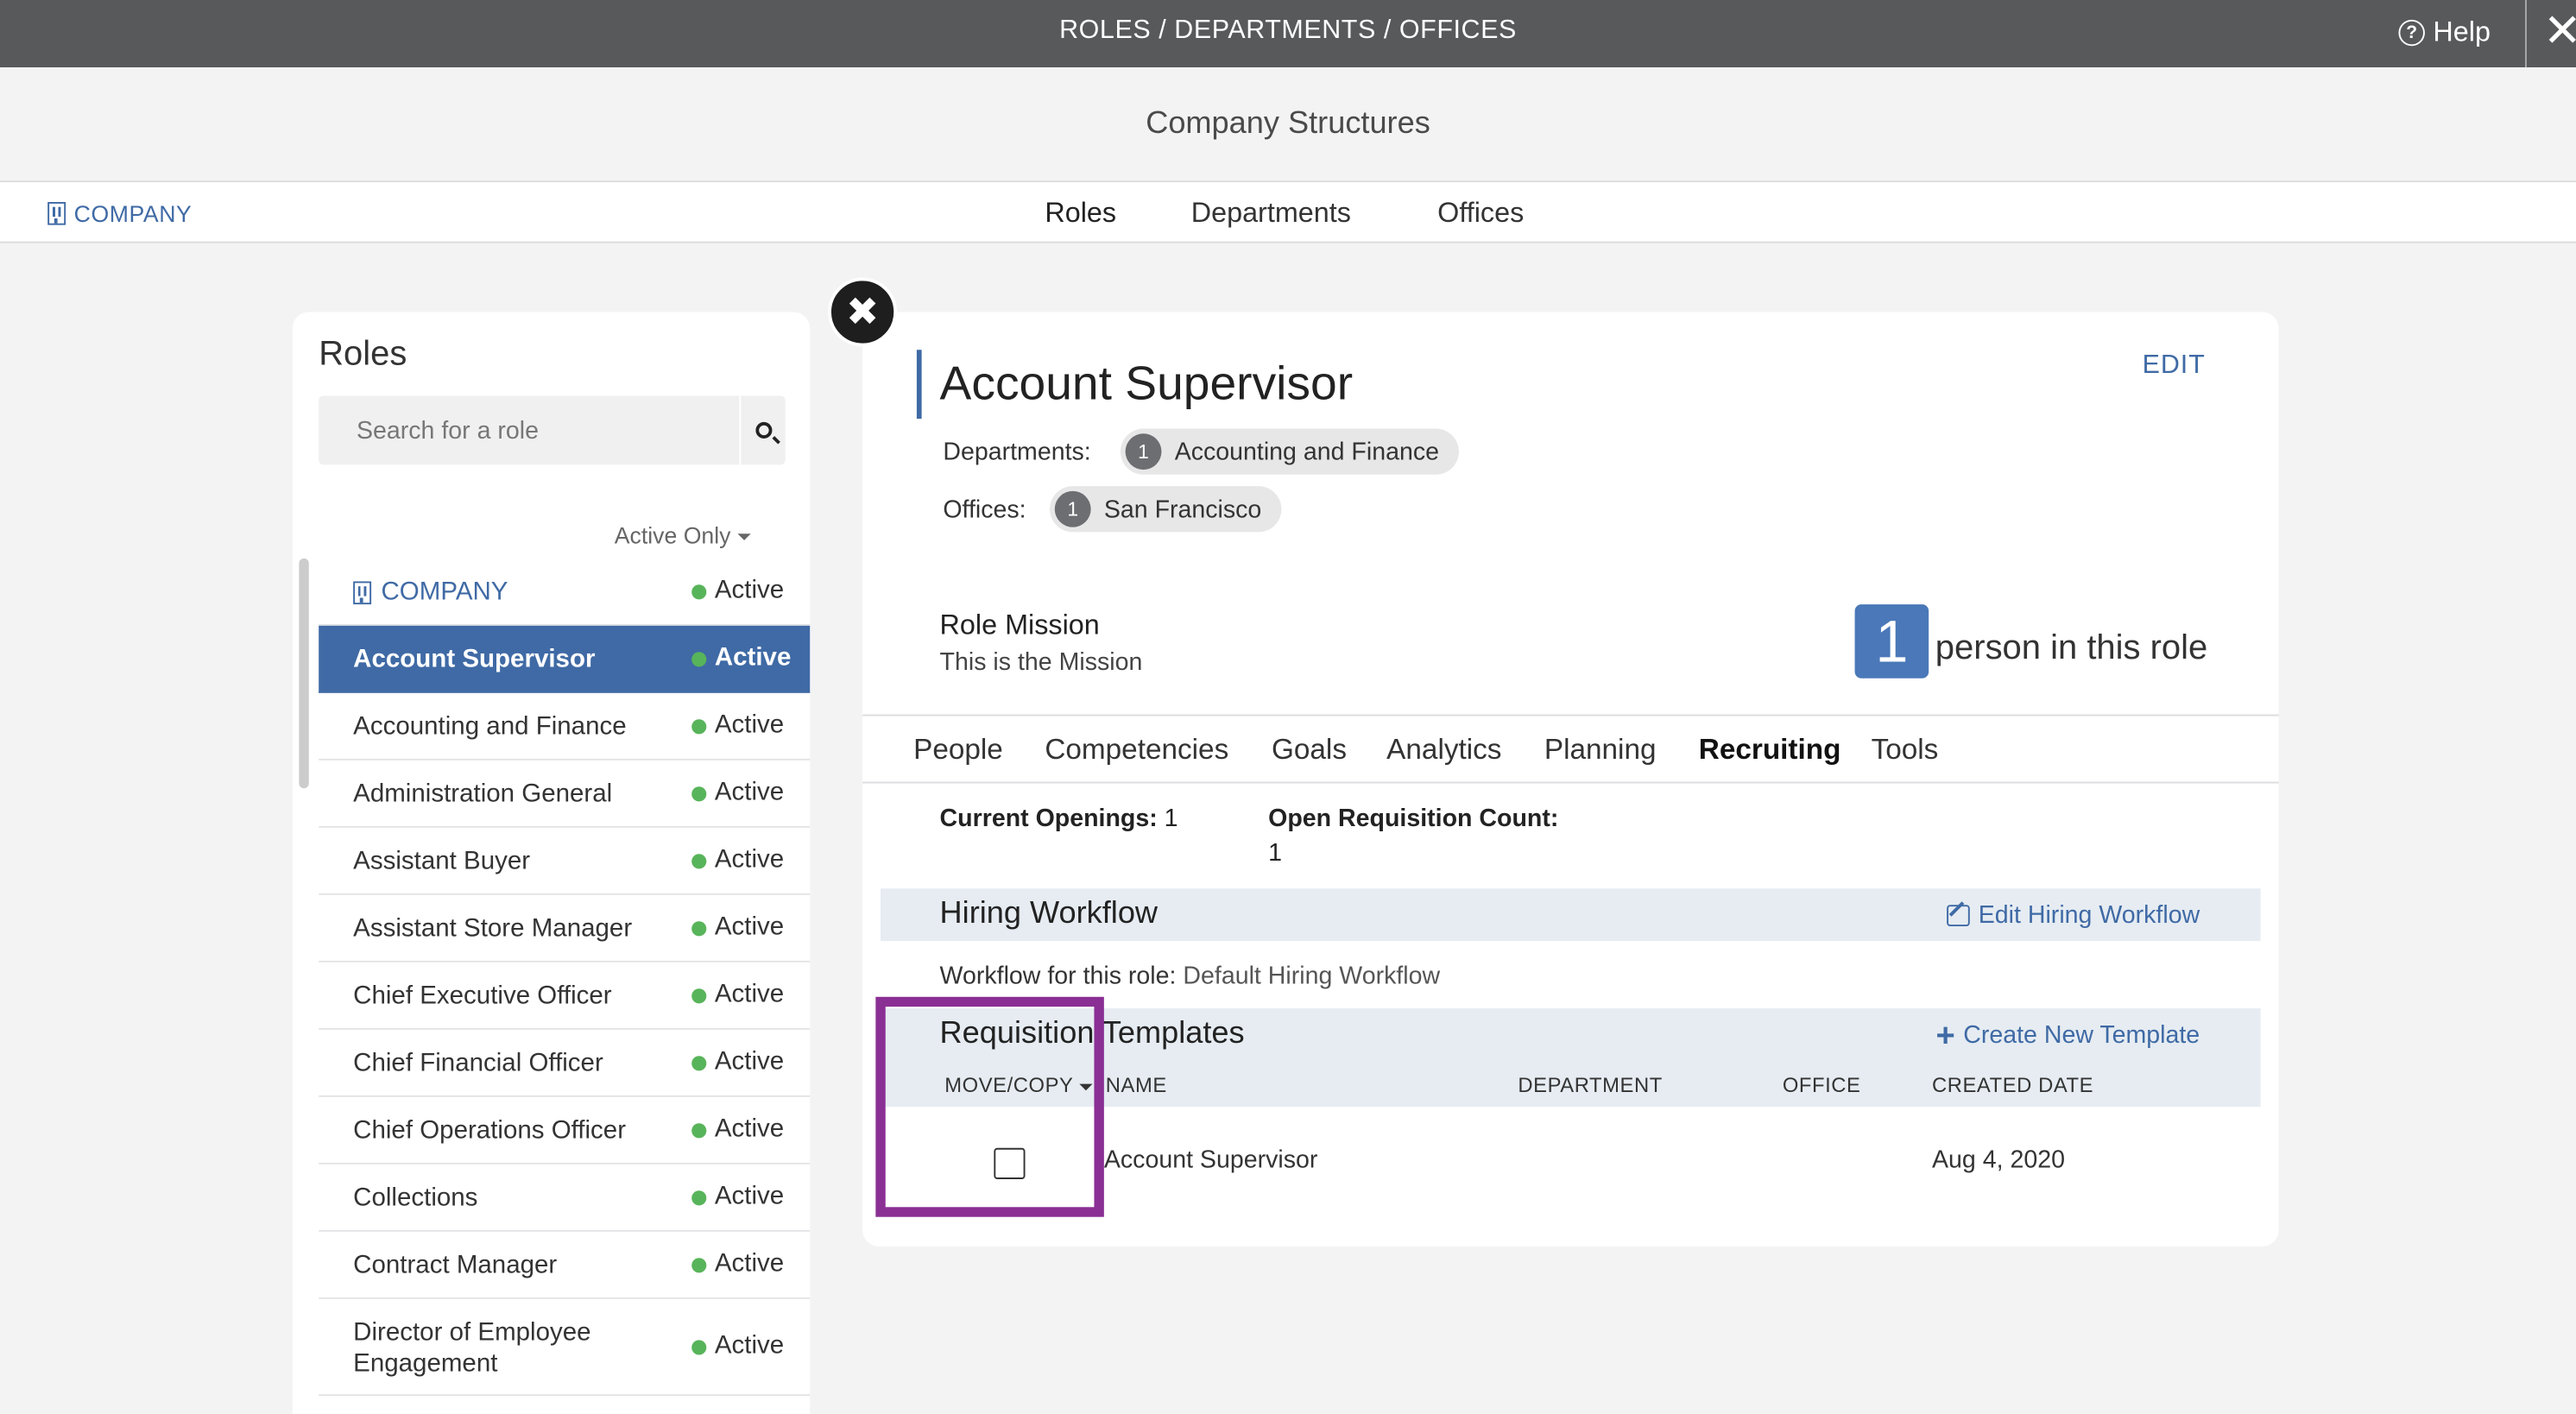 Image resolution: width=2576 pixels, height=1414 pixels. What do you see at coordinates (1480, 213) in the screenshot?
I see `tab-offices: Offices` at bounding box center [1480, 213].